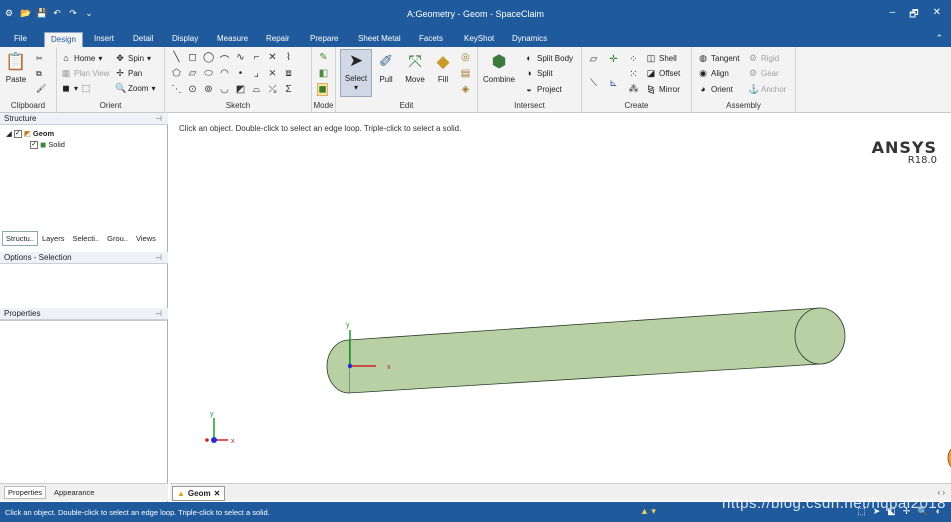 The image size is (951, 522). What do you see at coordinates (465, 89) in the screenshot?
I see `tweak-icon: ◈` at bounding box center [465, 89].